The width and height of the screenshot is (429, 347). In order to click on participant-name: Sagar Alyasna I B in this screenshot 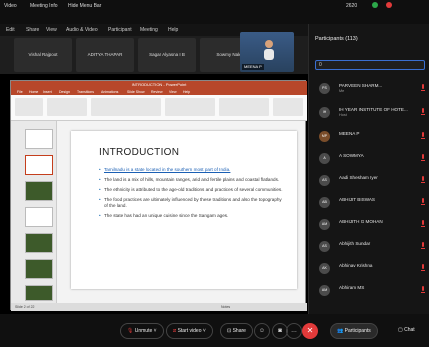, I will do `click(167, 54)`.